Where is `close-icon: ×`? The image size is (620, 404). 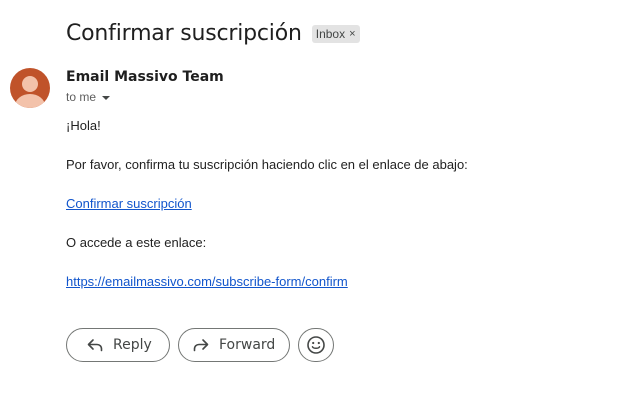
close-icon: × is located at coordinates (352, 34).